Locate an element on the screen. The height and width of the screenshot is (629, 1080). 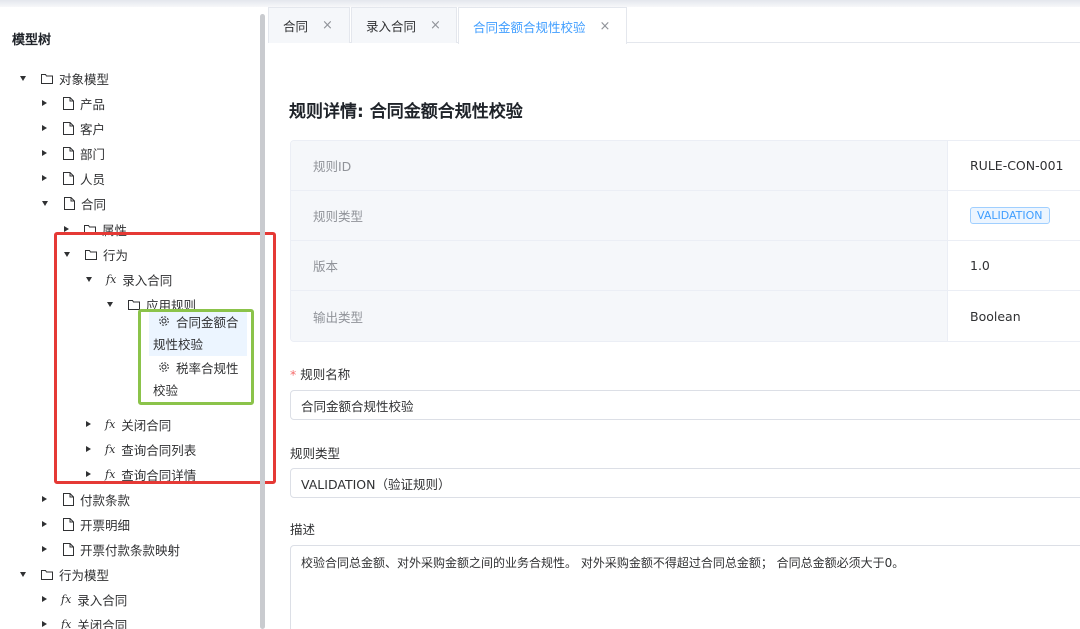
tree-node-bm-enter-contract: fx 录入合同 is located at coordinates (84, 599).